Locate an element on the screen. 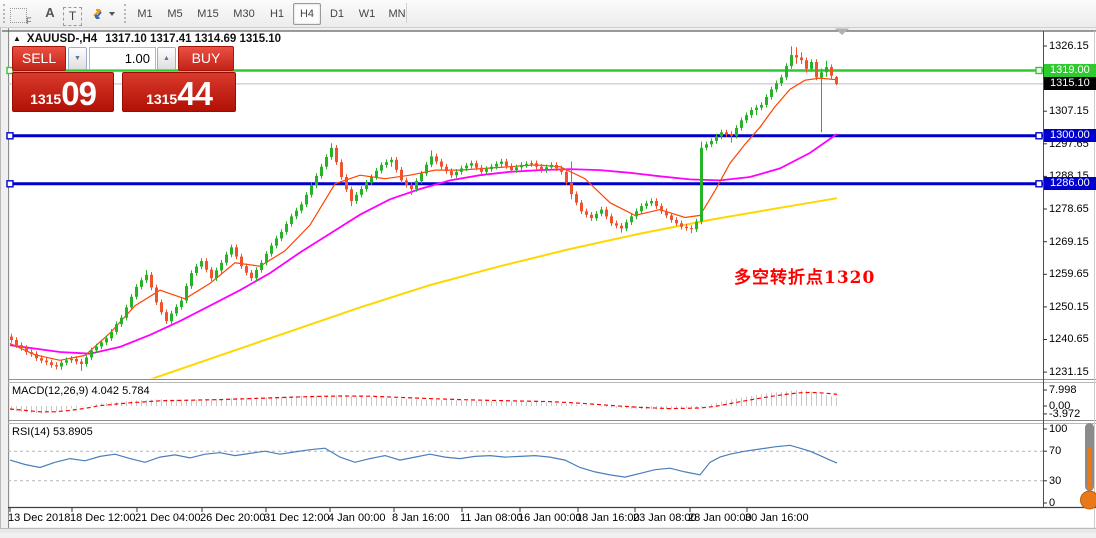 The width and height of the screenshot is (1096, 538). ask-price-pips: 44 is located at coordinates (194, 94).